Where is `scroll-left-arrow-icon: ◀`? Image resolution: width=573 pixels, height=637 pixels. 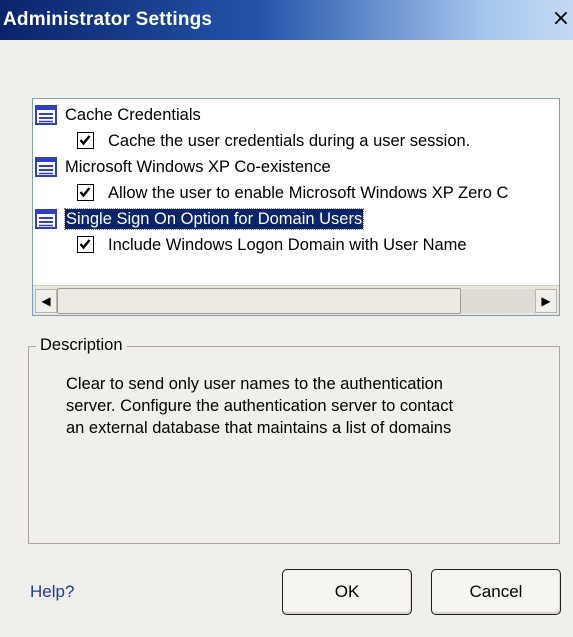
scroll-left-arrow-icon: ◀ is located at coordinates (46, 301).